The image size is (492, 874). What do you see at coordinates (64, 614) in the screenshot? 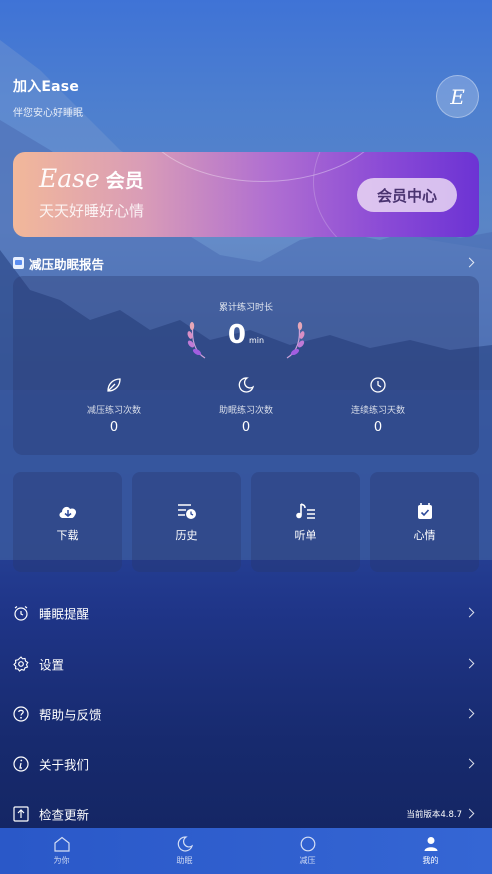
I see `menu-label: 睡眠提醒` at bounding box center [64, 614].